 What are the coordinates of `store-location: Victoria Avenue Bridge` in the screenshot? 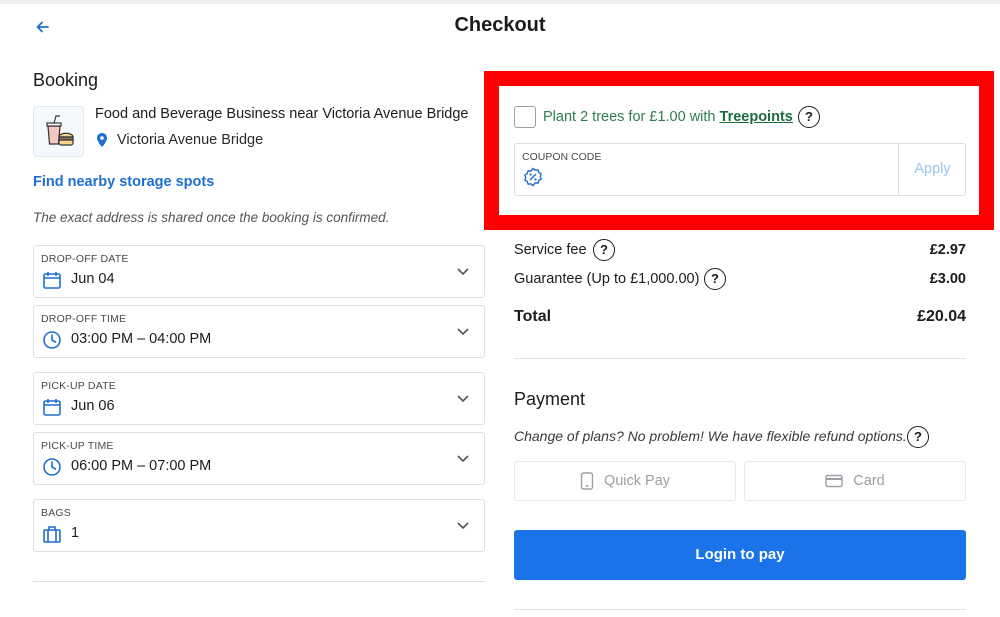 It's located at (179, 140).